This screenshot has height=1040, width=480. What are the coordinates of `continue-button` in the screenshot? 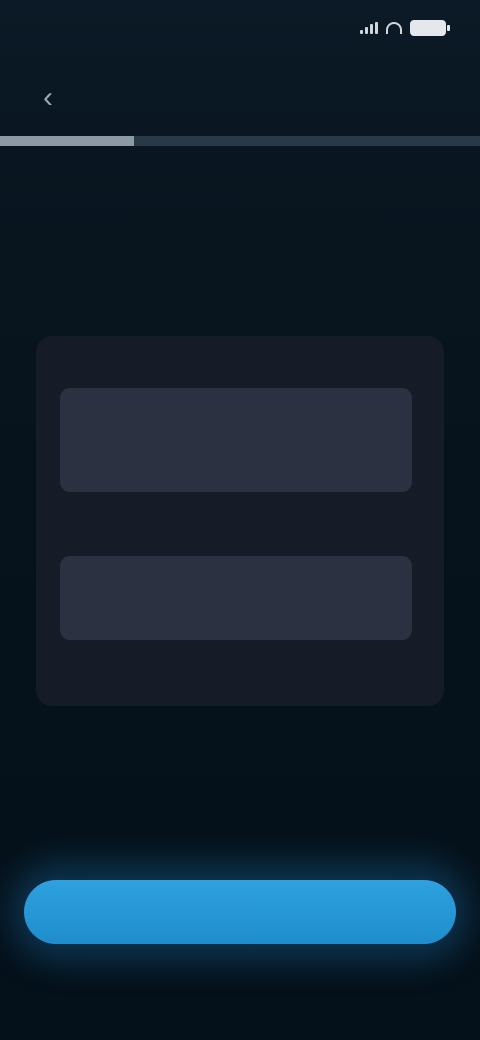 It's located at (240, 912).